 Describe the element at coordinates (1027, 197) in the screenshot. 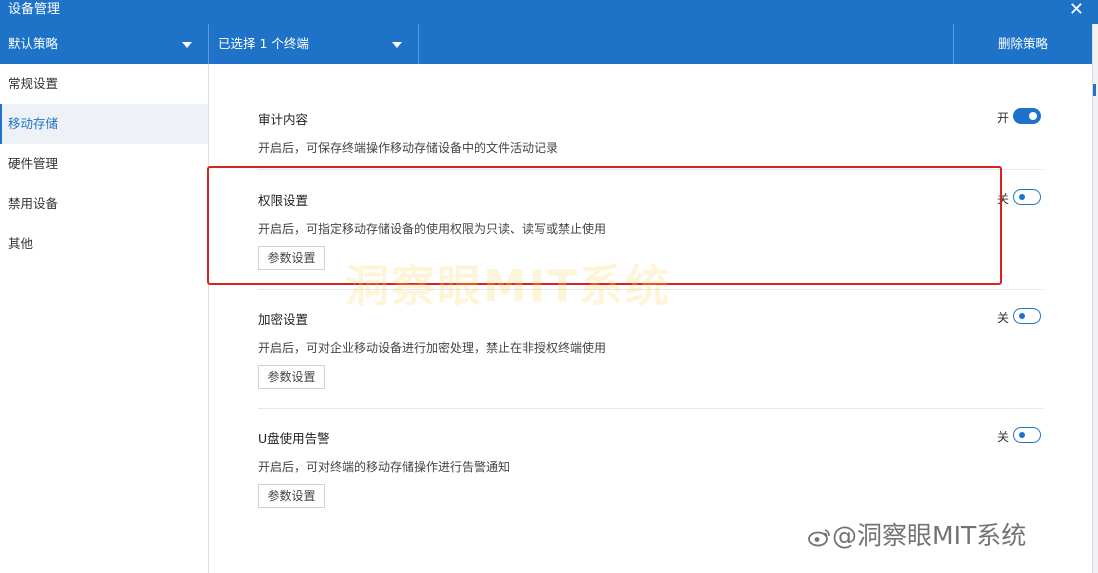

I see `permission-toggle` at that location.